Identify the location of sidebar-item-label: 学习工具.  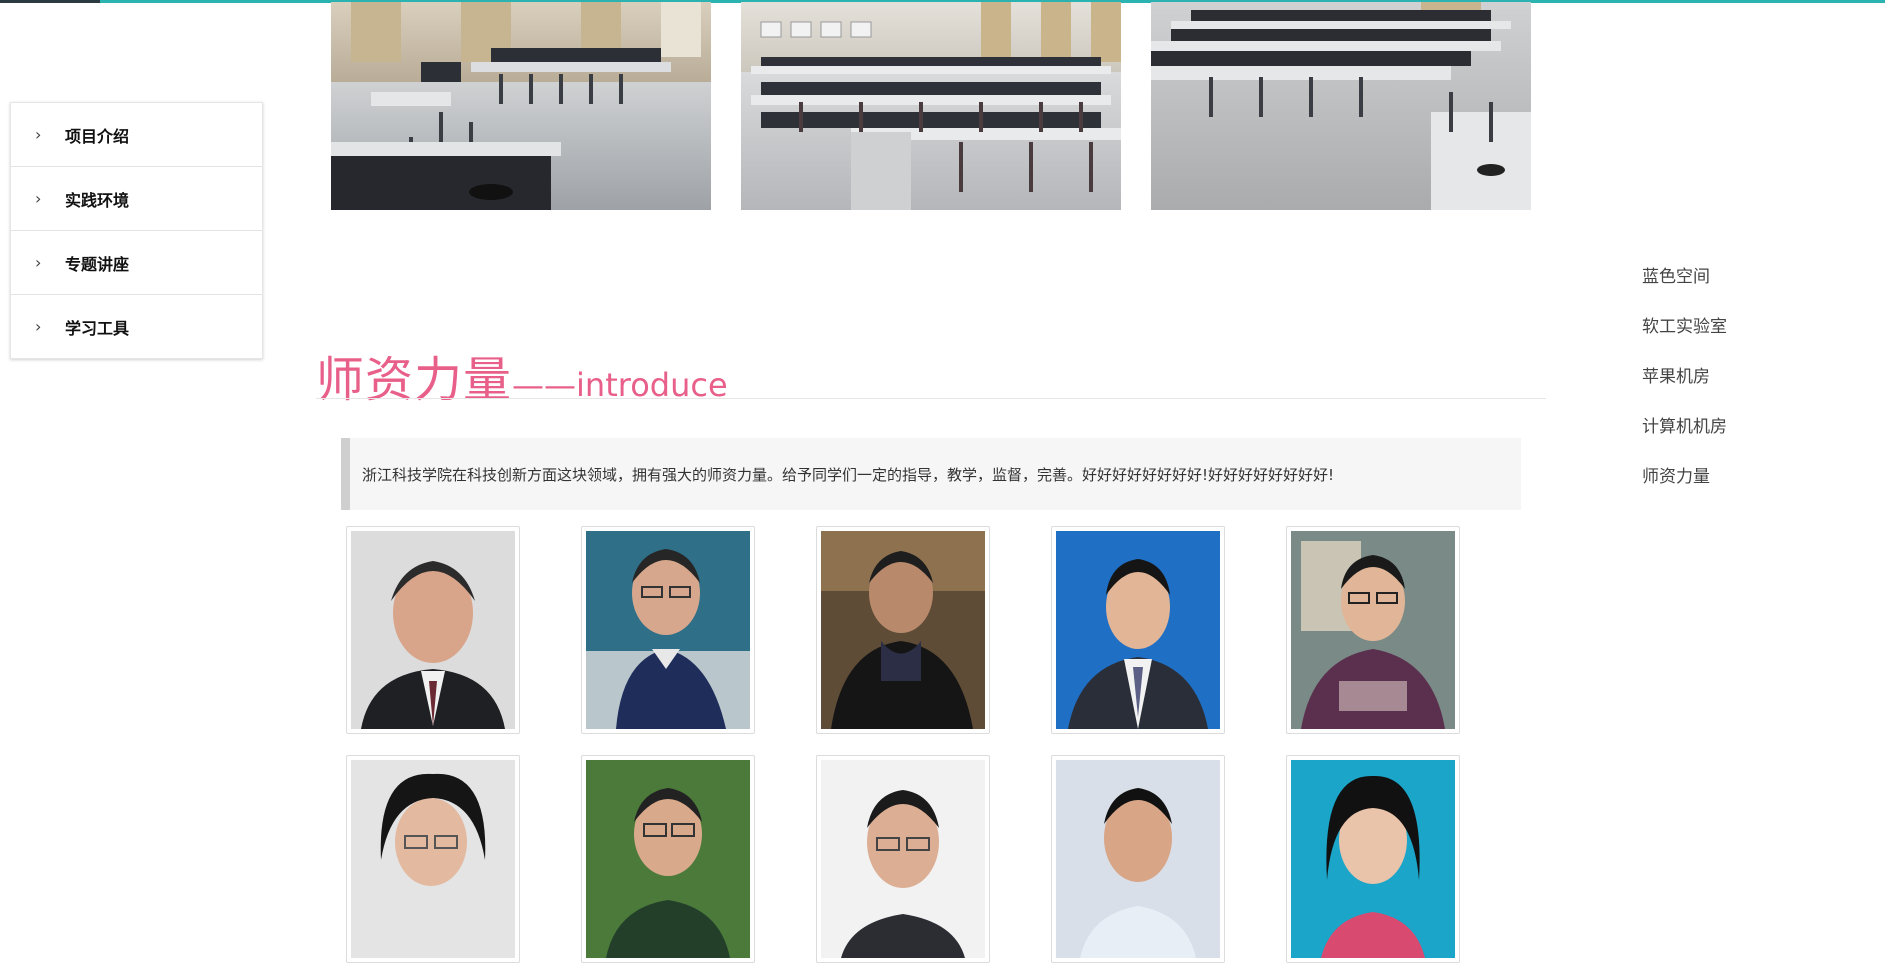
(97, 328).